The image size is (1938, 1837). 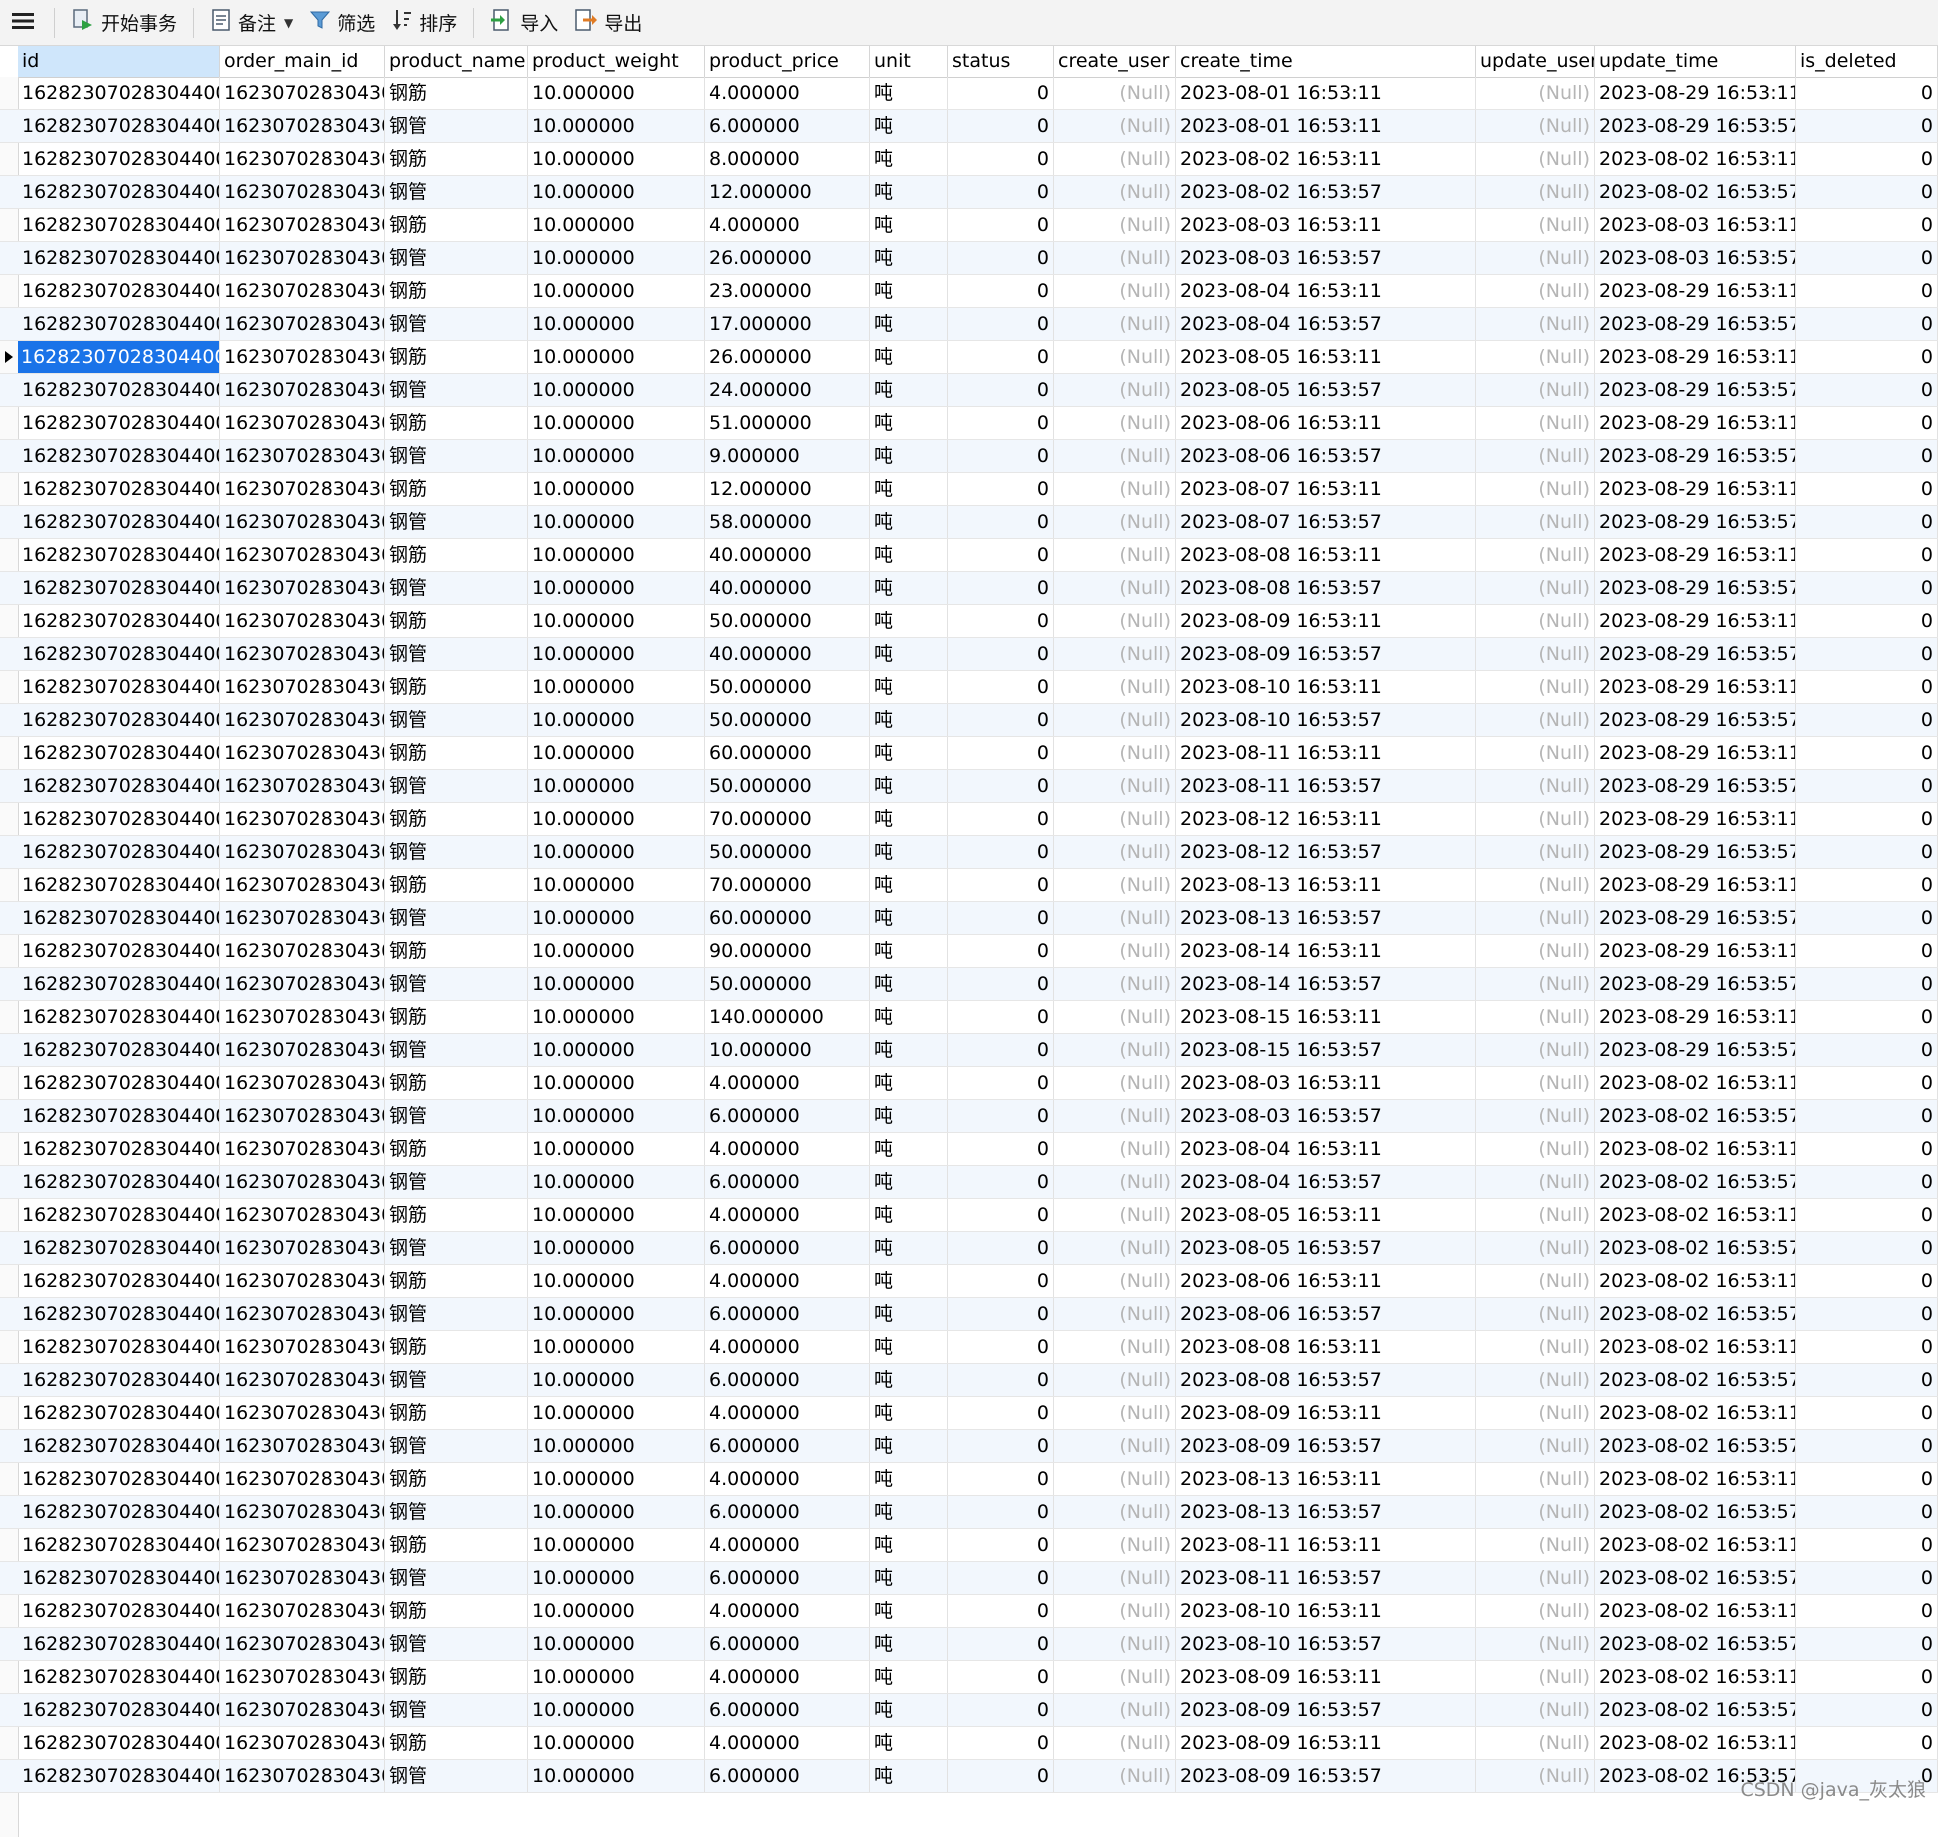 What do you see at coordinates (119, 1347) in the screenshot?
I see `cell-id: 1628230702830440039` at bounding box center [119, 1347].